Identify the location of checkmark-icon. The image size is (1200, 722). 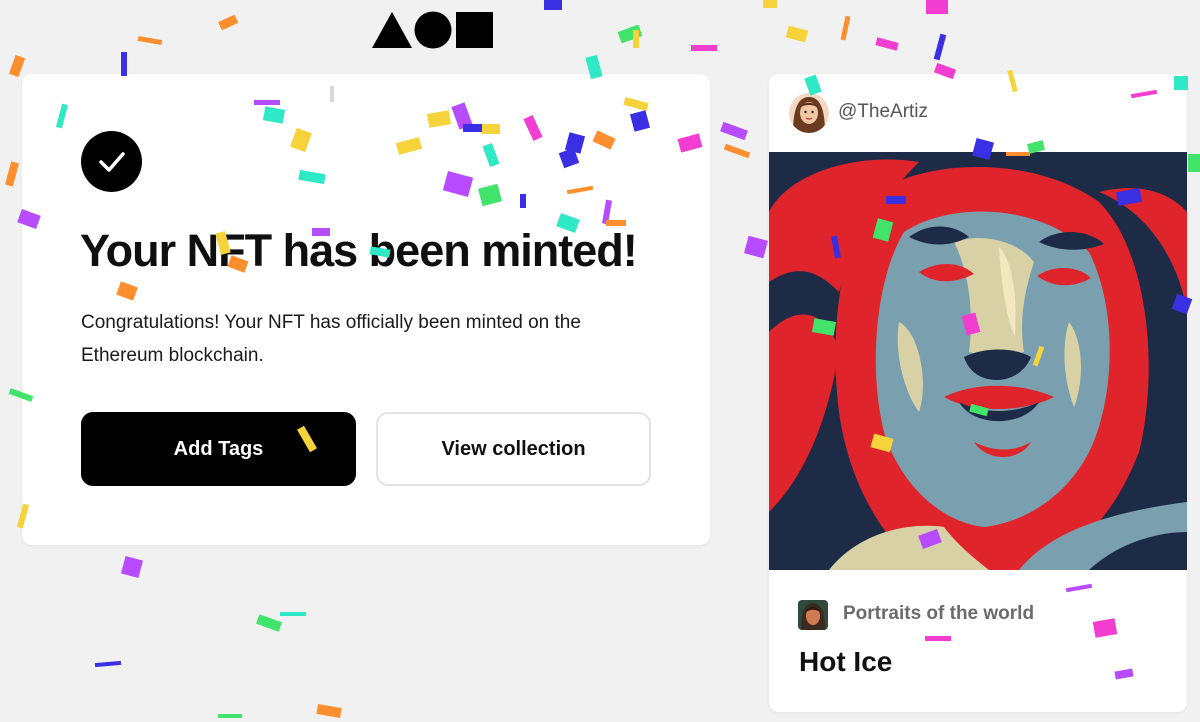
(111, 161).